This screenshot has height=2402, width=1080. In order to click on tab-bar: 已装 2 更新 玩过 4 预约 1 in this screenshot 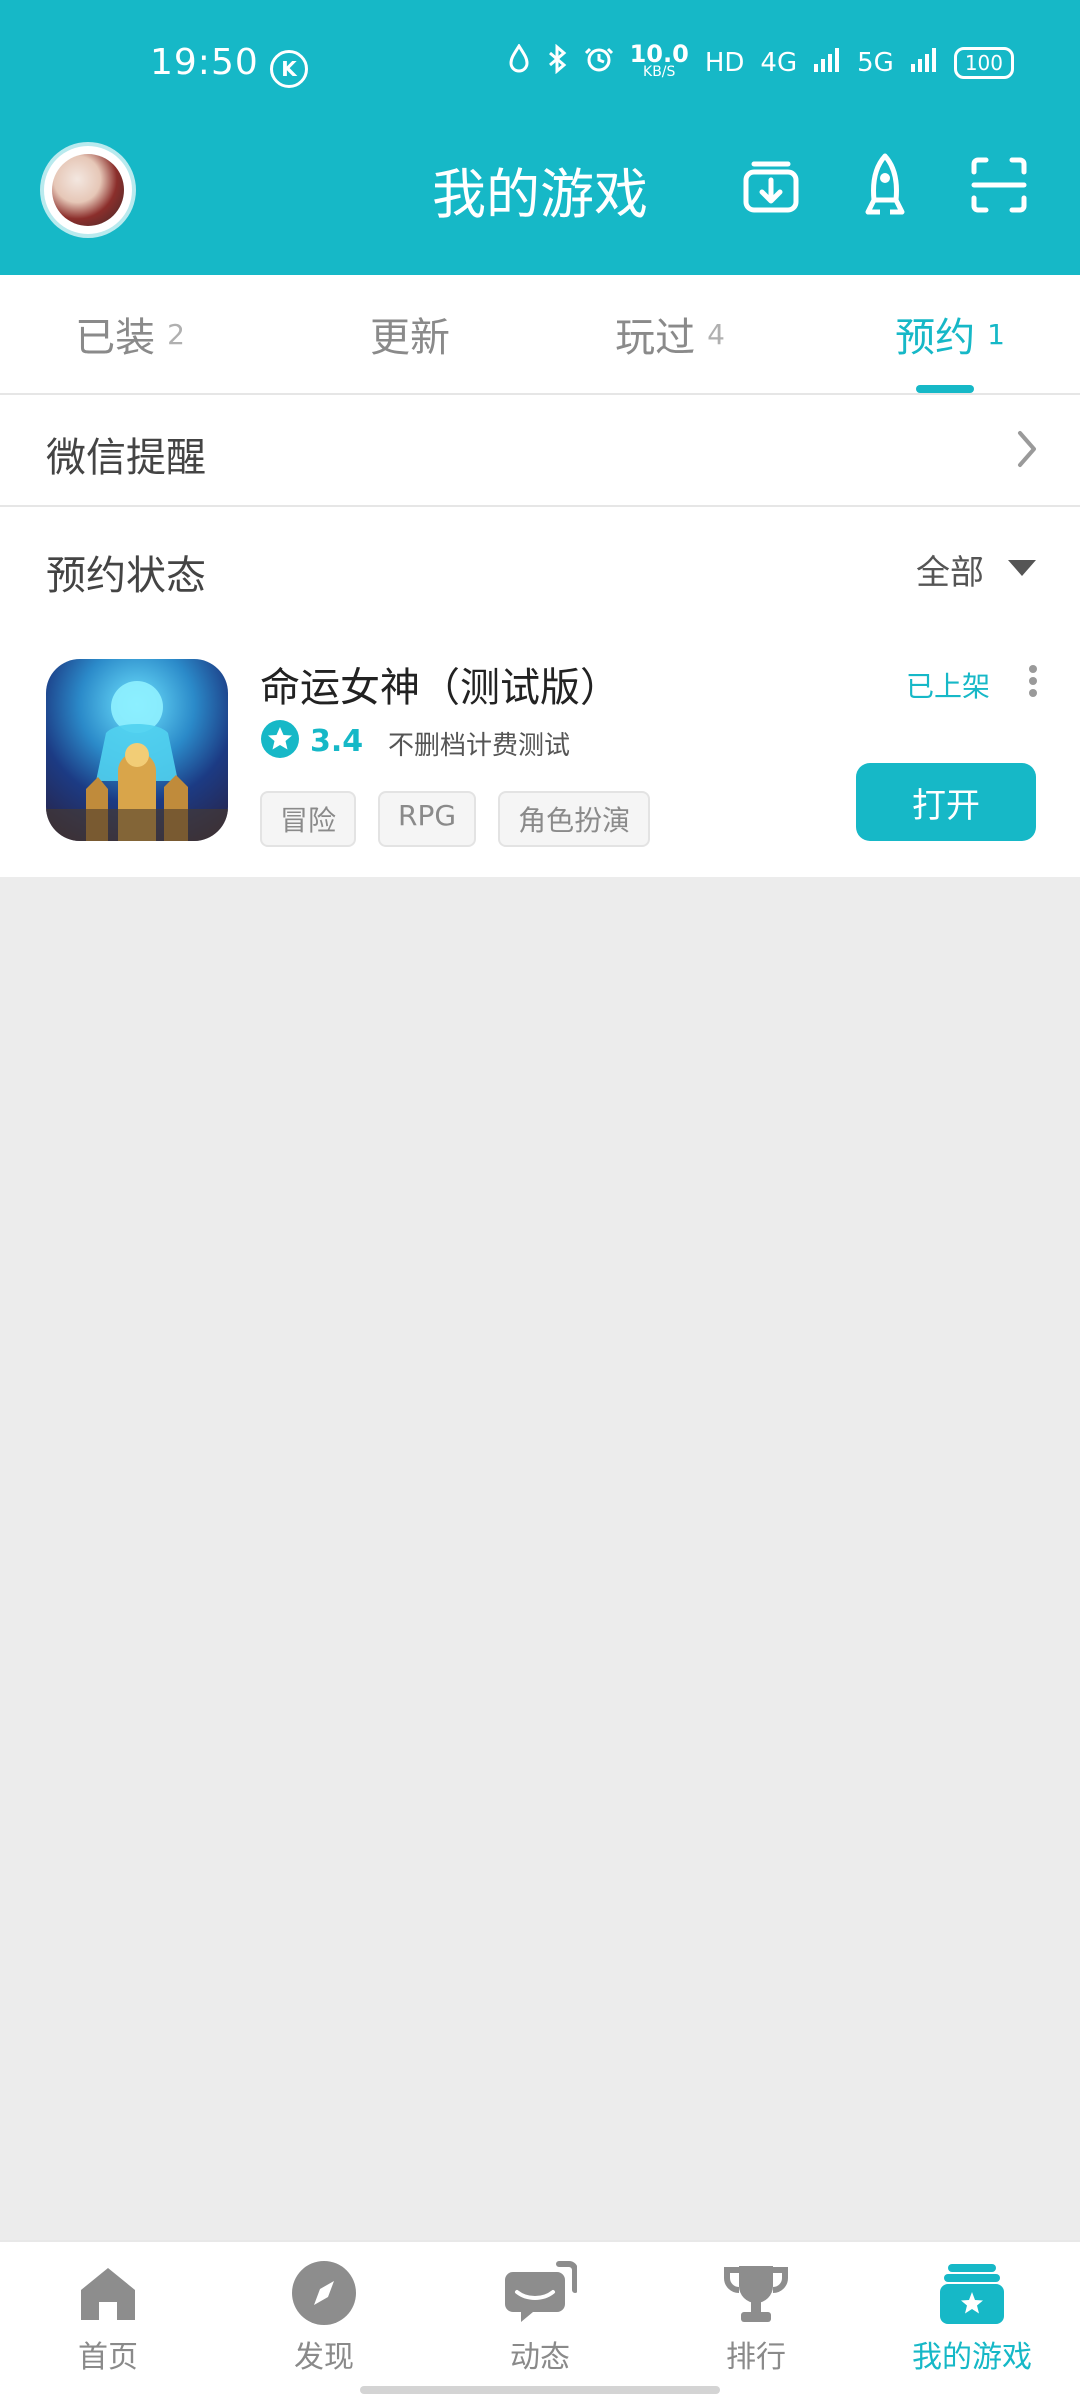, I will do `click(540, 335)`.